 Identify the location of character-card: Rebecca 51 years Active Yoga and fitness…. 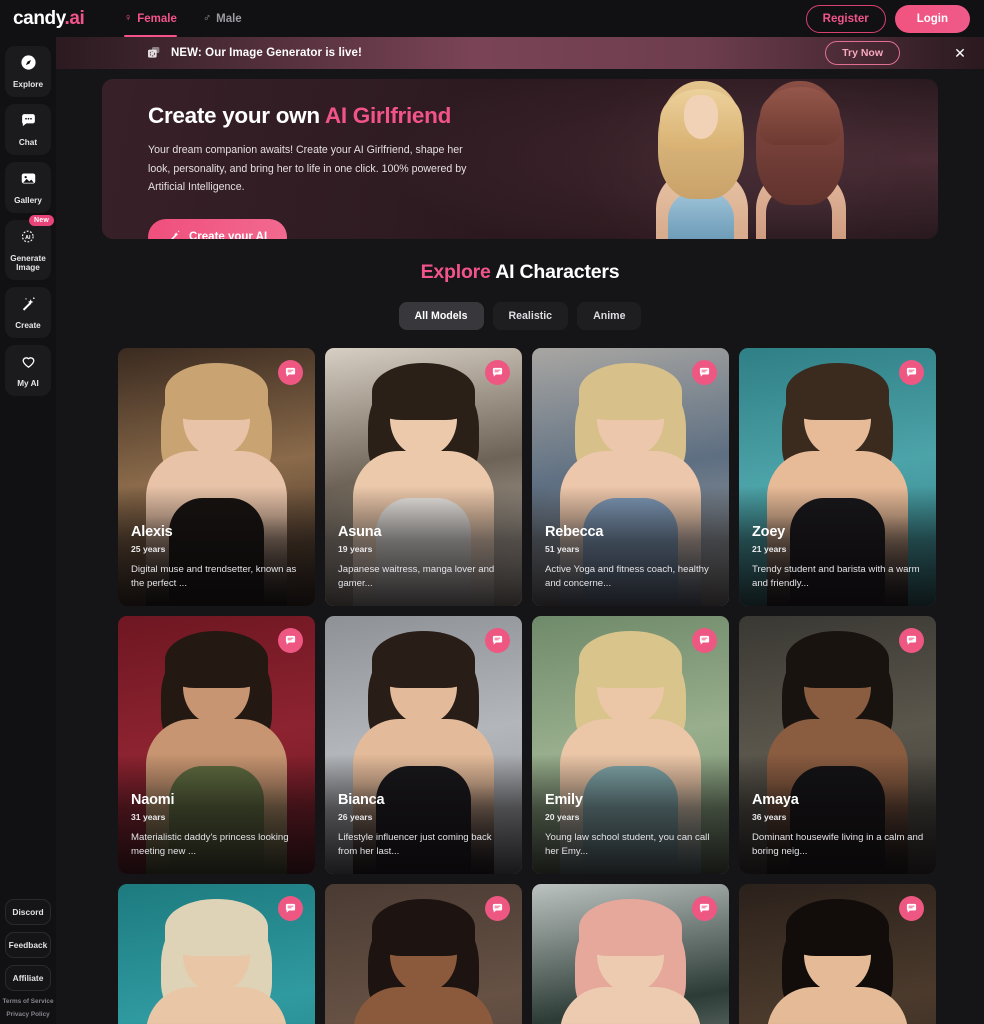
(630, 477).